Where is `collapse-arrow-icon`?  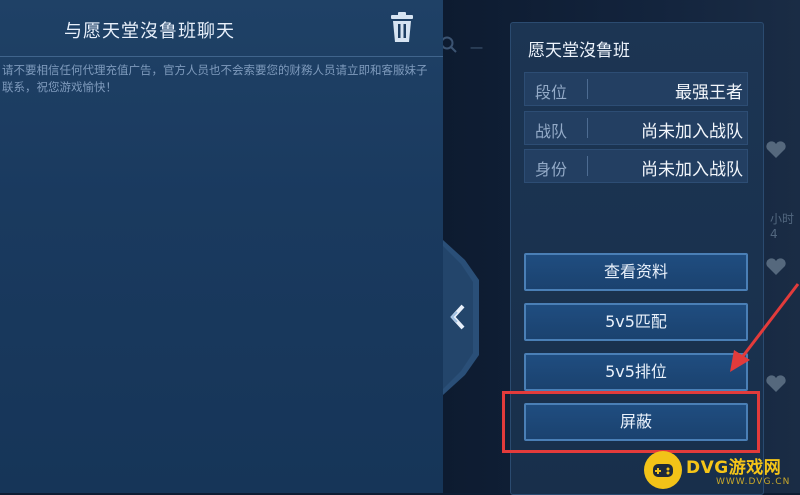 collapse-arrow-icon is located at coordinates (461, 317).